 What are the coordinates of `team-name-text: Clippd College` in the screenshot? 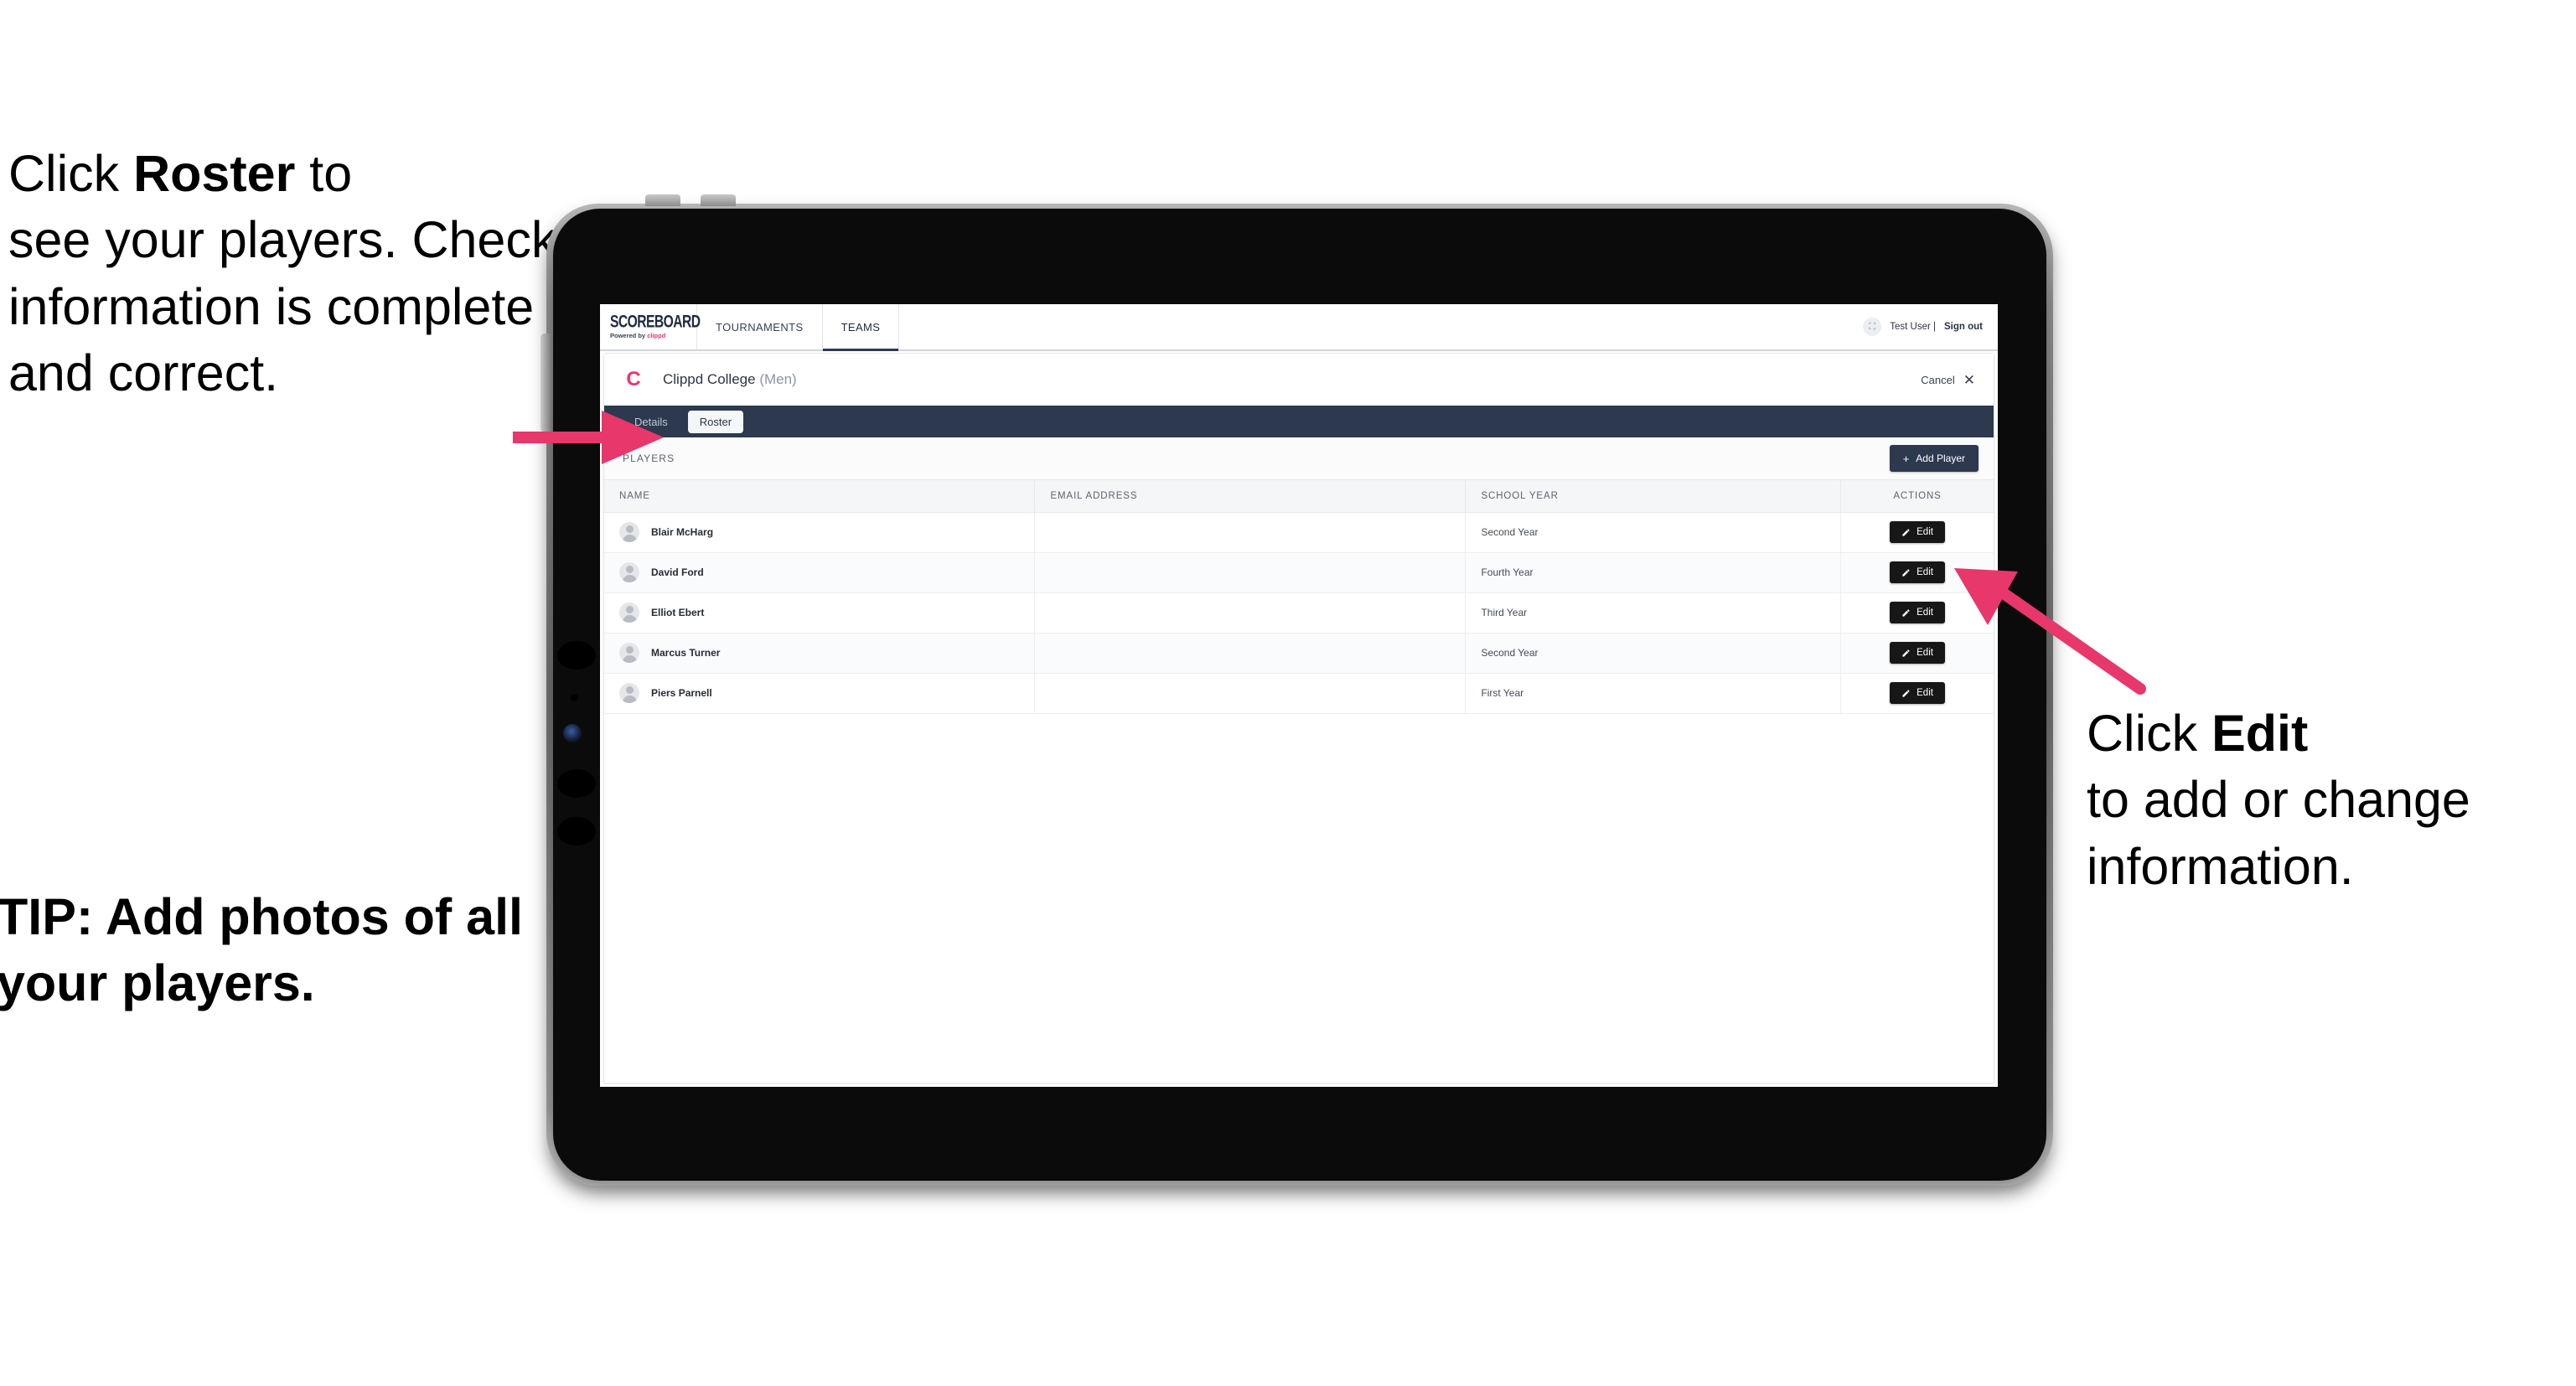 It's located at (709, 379).